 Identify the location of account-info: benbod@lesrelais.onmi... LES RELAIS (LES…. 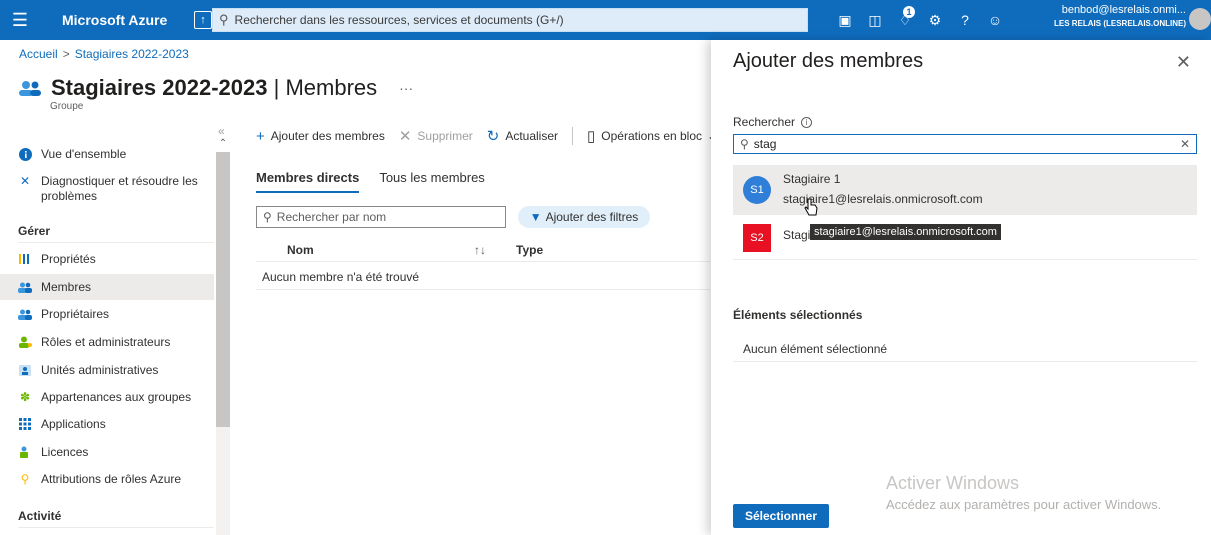
(1113, 17).